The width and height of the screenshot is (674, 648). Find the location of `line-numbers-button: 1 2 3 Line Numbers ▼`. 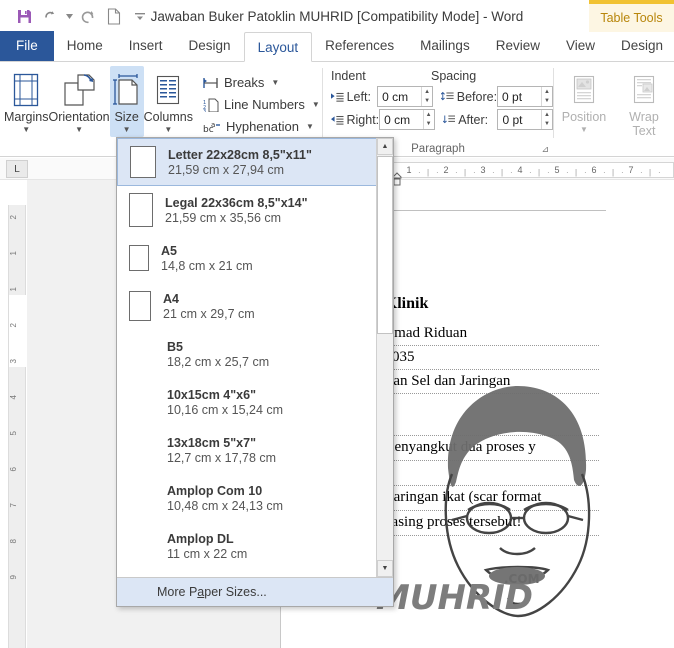

line-numbers-button: 1 2 3 Line Numbers ▼ is located at coordinates (261, 104).